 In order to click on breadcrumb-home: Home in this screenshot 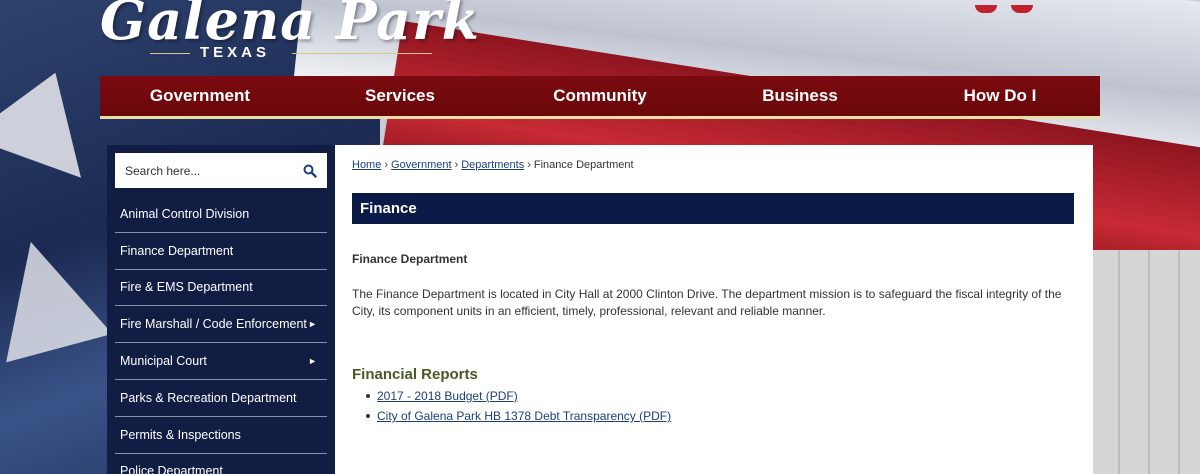, I will do `click(366, 165)`.